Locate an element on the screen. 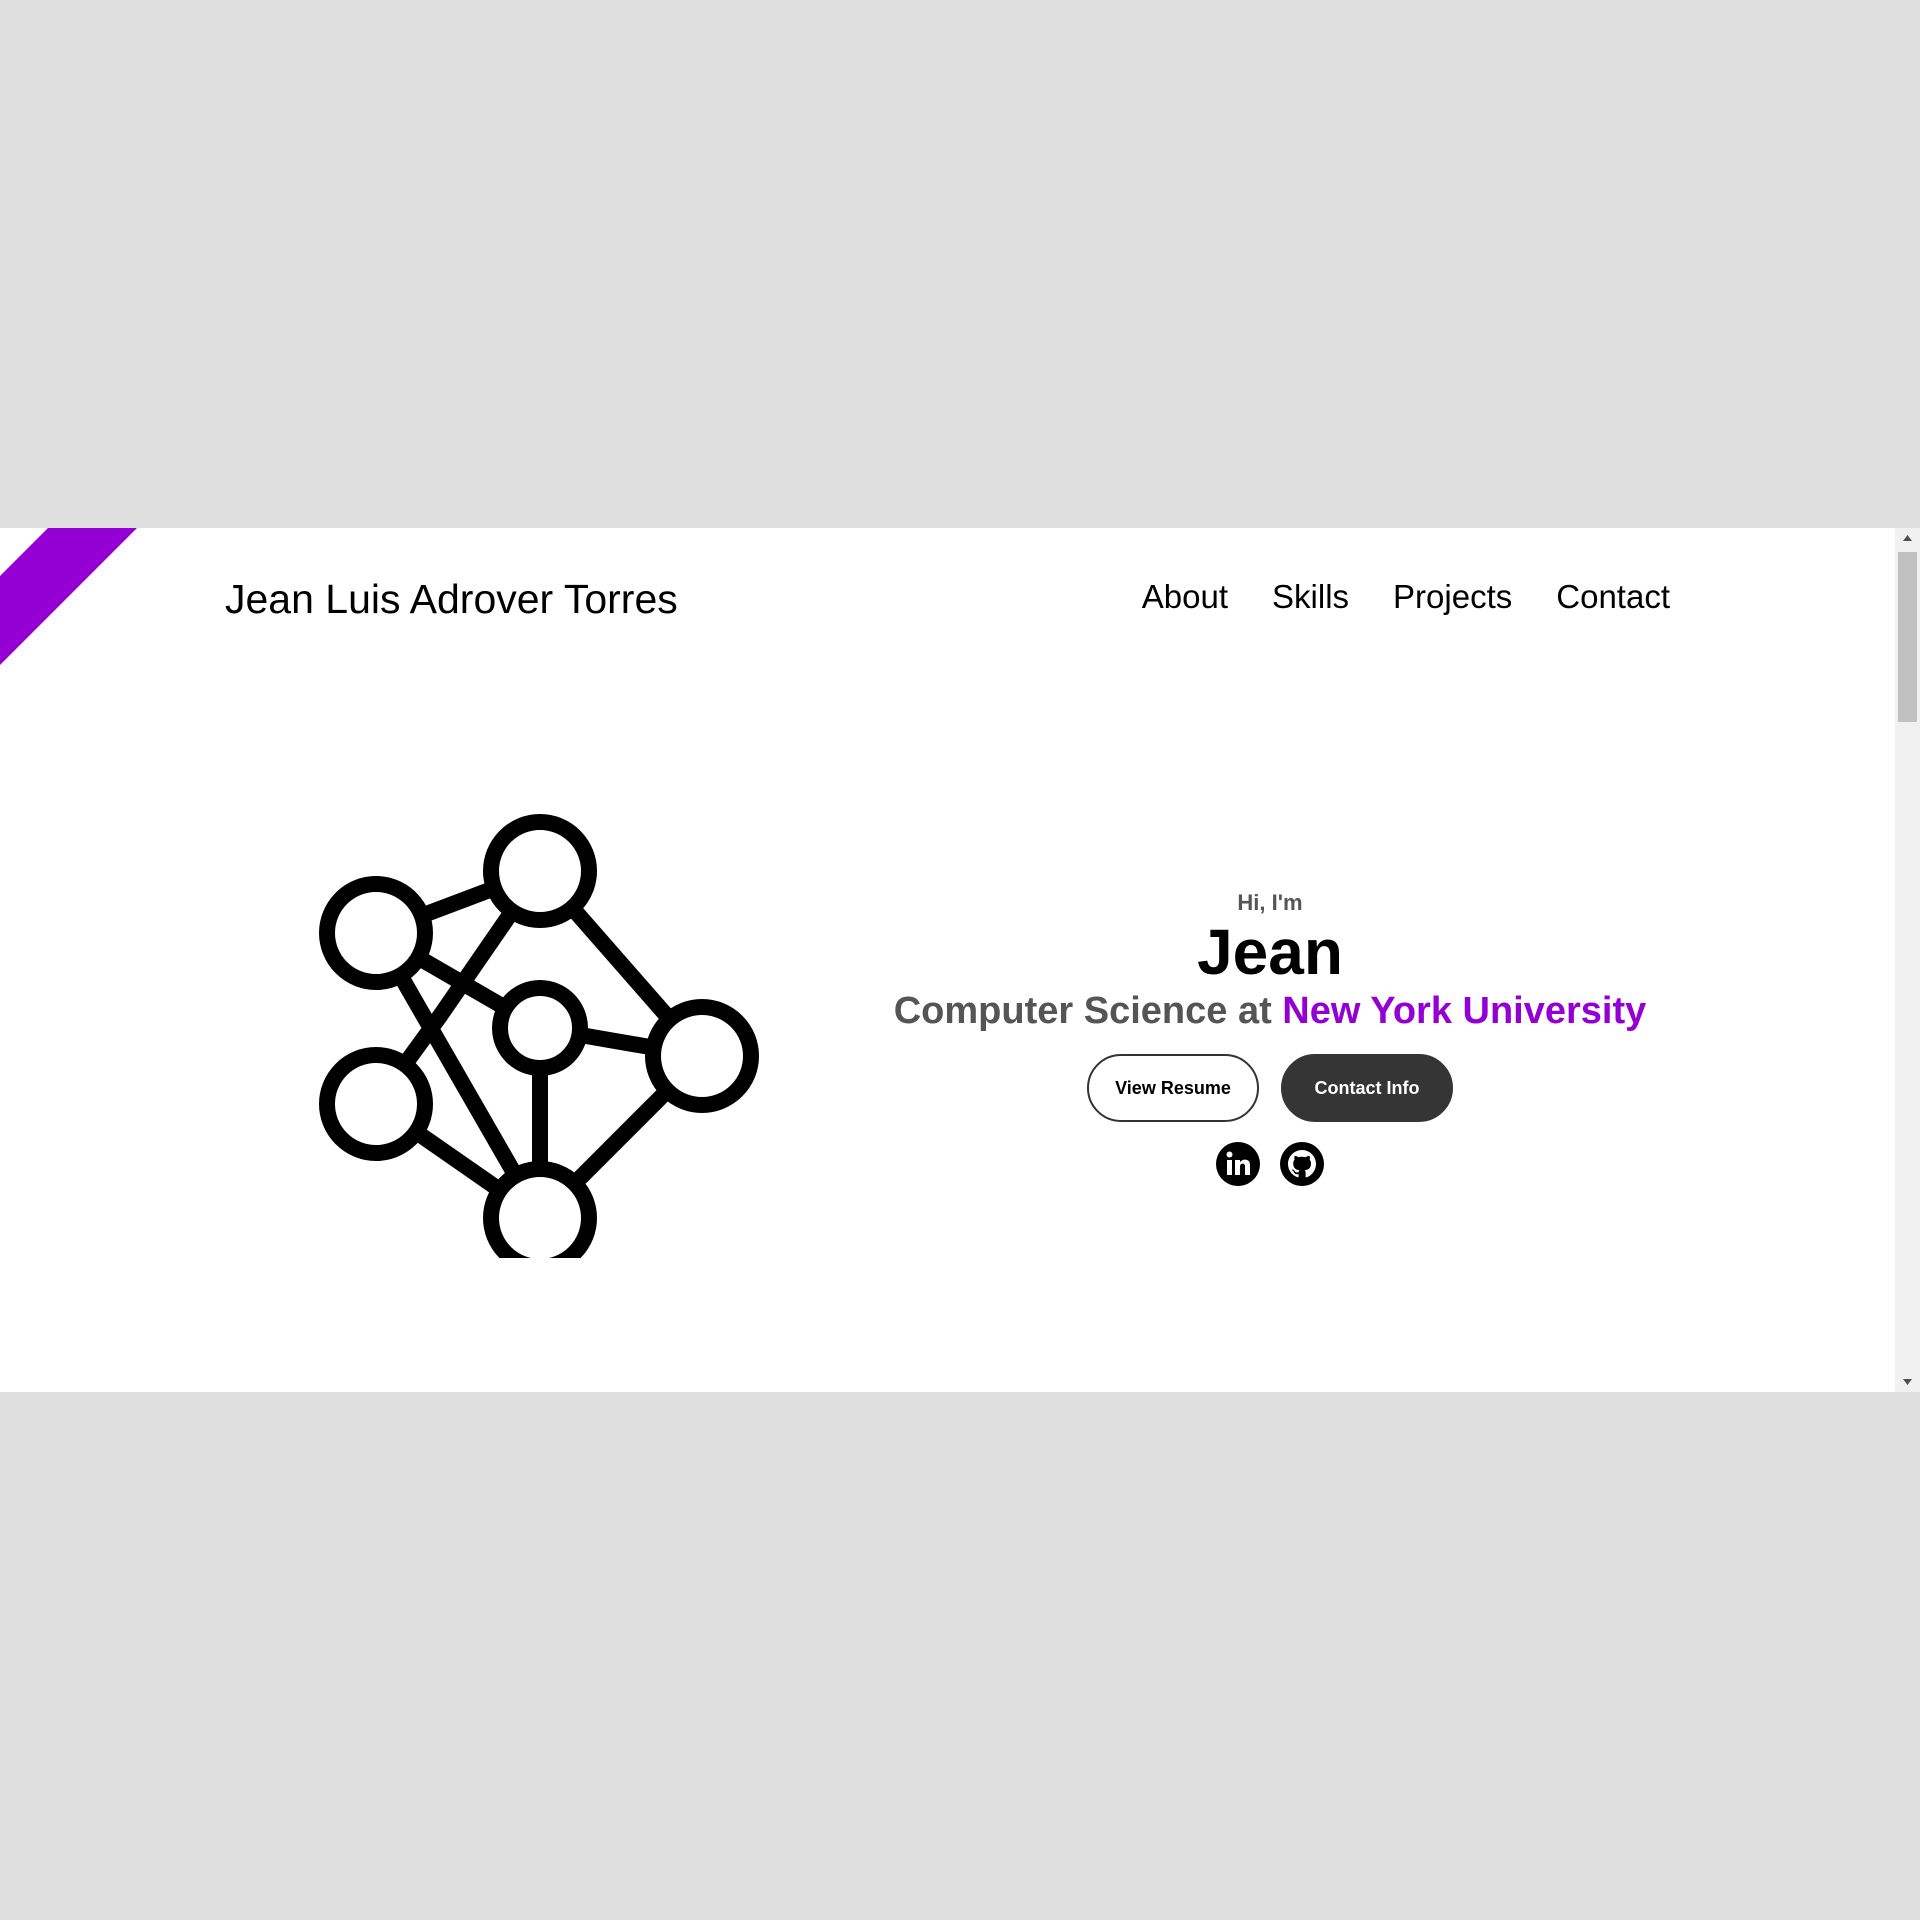 Image resolution: width=1920 pixels, height=1920 pixels. main-nav: About Skills Projects Contact is located at coordinates (1406, 597).